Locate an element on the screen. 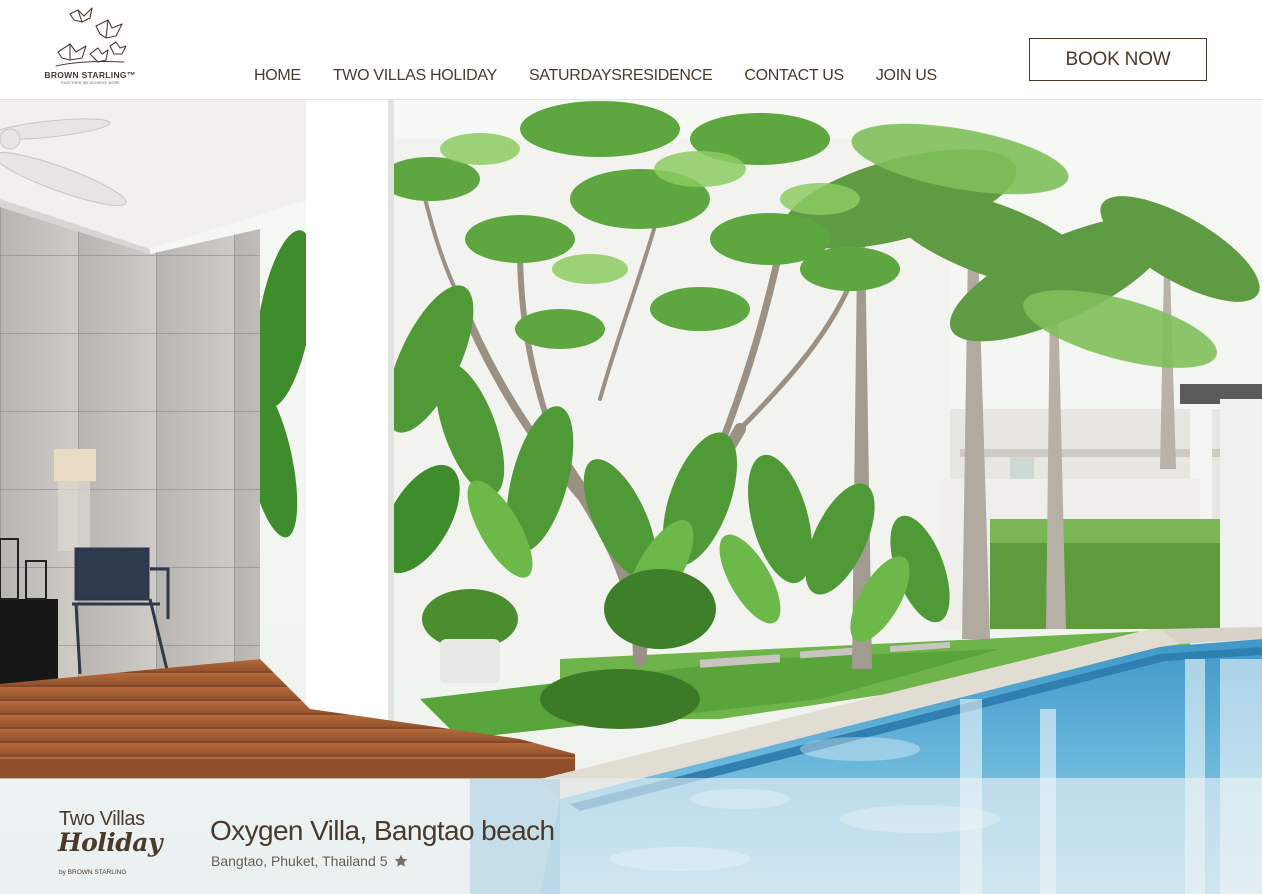 The image size is (1262, 894). brand-name: BROWN STARLING™ is located at coordinates (90, 75).